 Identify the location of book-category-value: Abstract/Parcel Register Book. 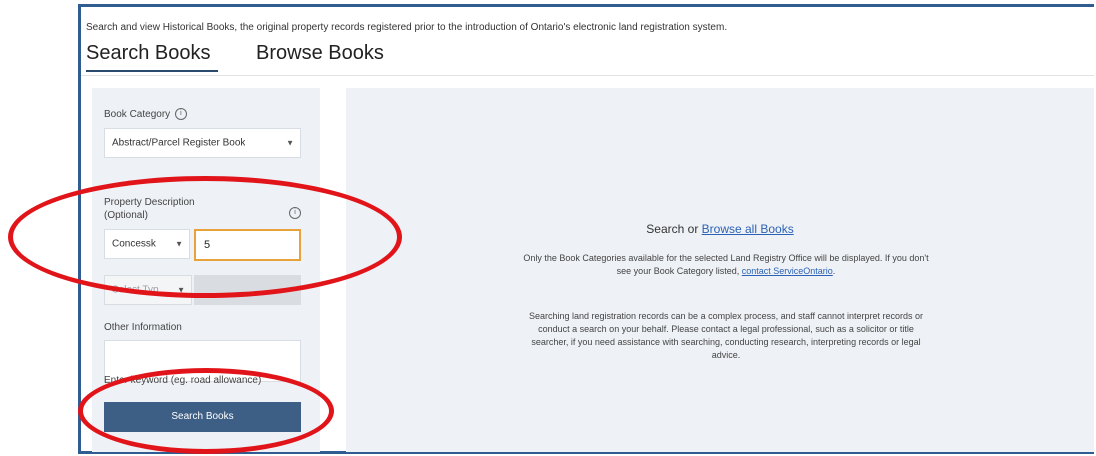
(179, 143).